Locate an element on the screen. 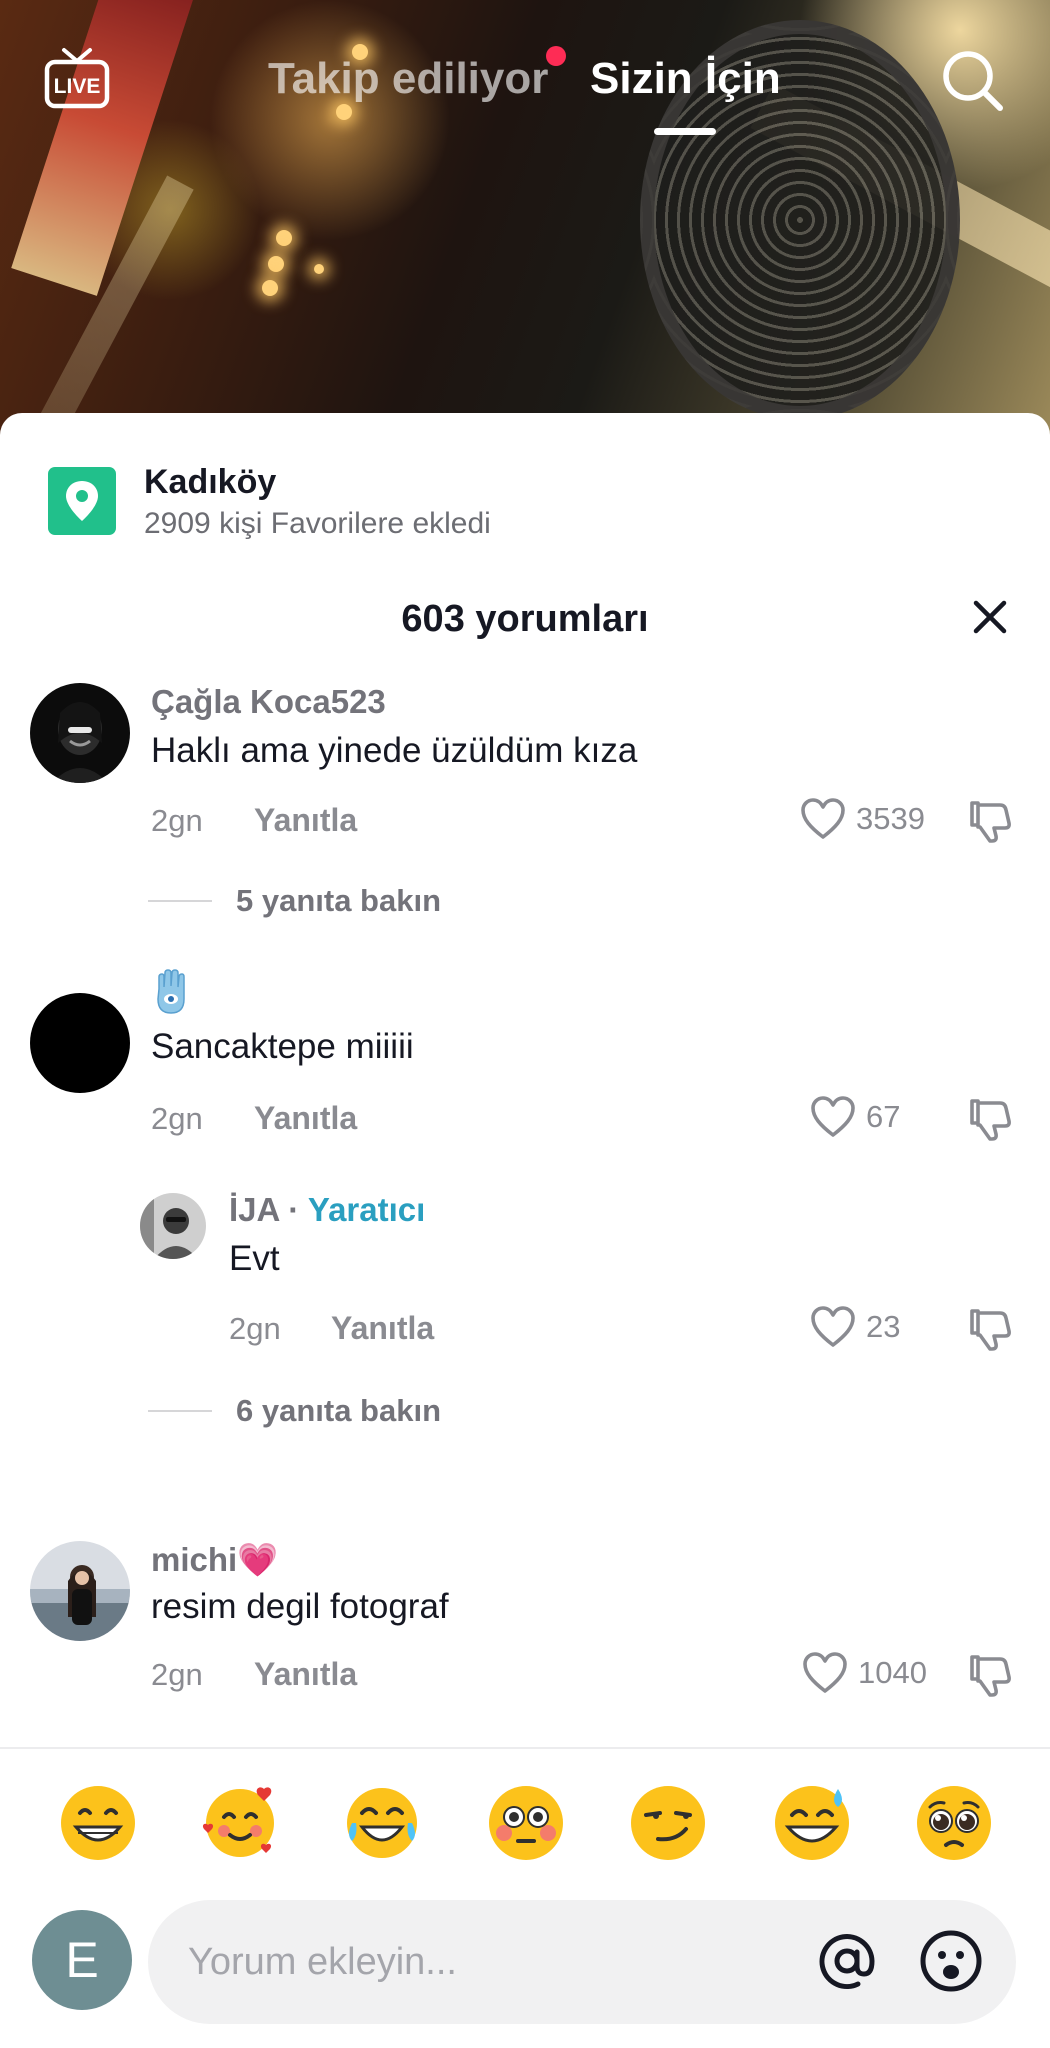 Image resolution: width=1050 pixels, height=2048 pixels. tab-for-you: Sizin İçin is located at coordinates (685, 79).